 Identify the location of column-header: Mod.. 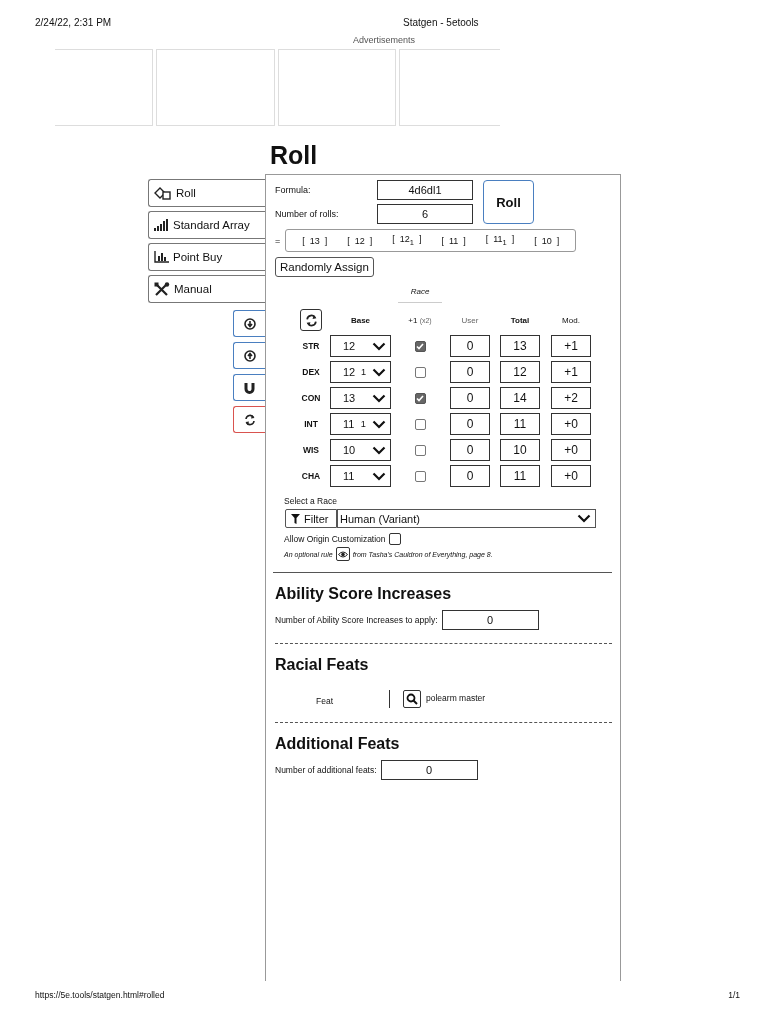
(571, 320).